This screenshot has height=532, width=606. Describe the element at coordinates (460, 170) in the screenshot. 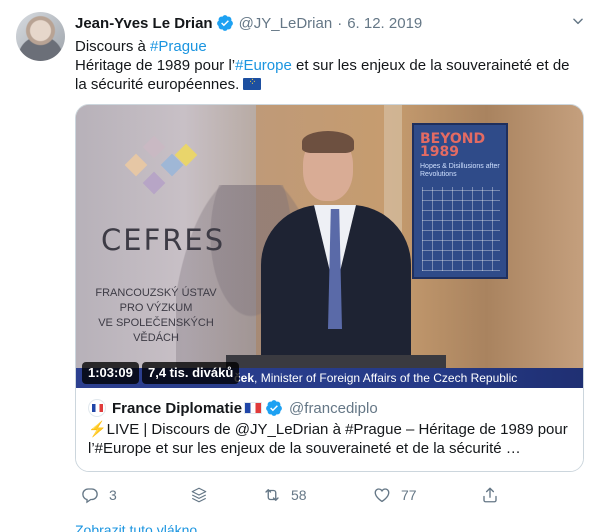

I see `poster-subtitle: Hopes & Disillusions after Revolutions` at that location.